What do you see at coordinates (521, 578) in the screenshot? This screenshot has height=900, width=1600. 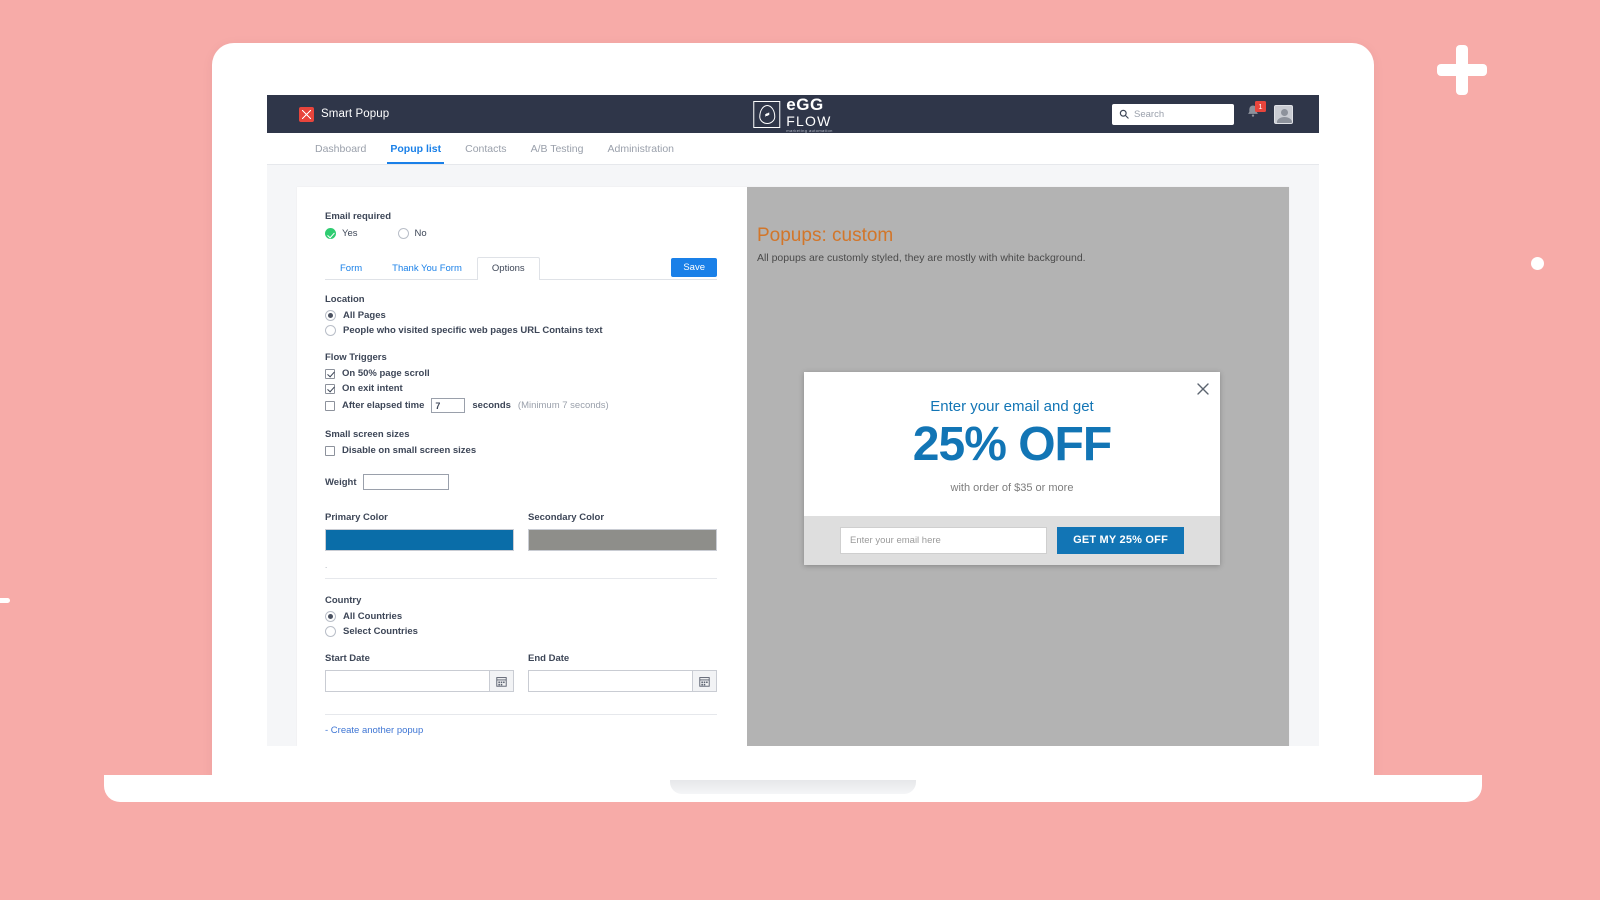 I see `section-divider` at bounding box center [521, 578].